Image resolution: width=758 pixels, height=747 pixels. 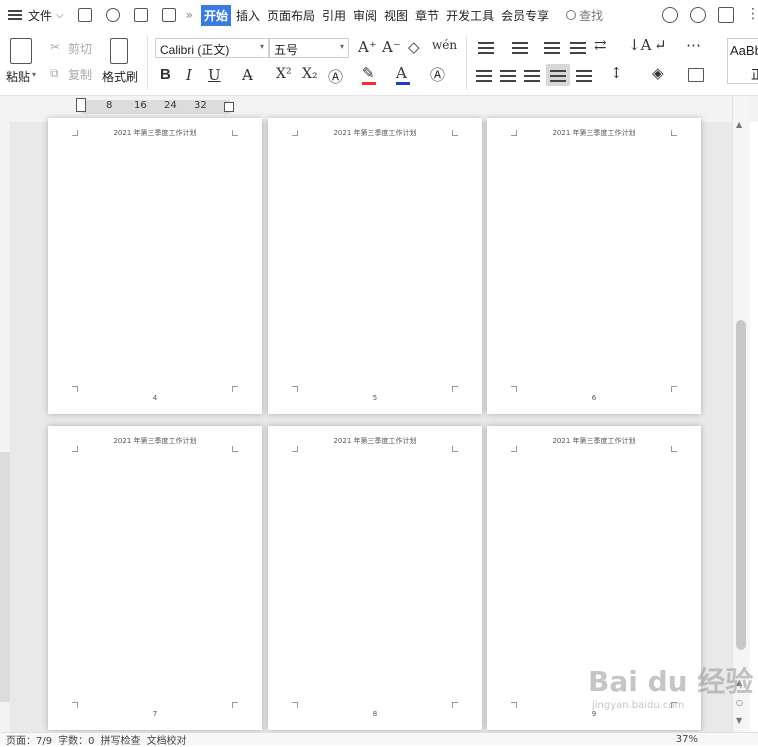 I want to click on font-color-icon: A, so click(x=401, y=73).